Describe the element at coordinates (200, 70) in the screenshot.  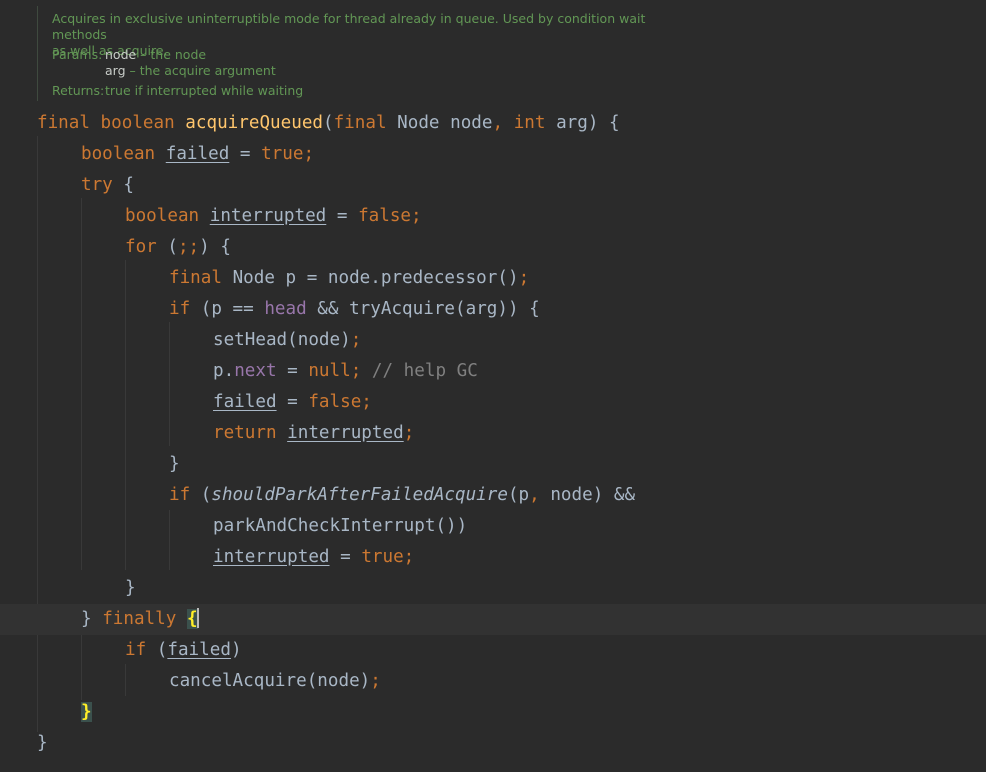
I see `javadoc-param-arg-desc: – the acquire argument` at that location.